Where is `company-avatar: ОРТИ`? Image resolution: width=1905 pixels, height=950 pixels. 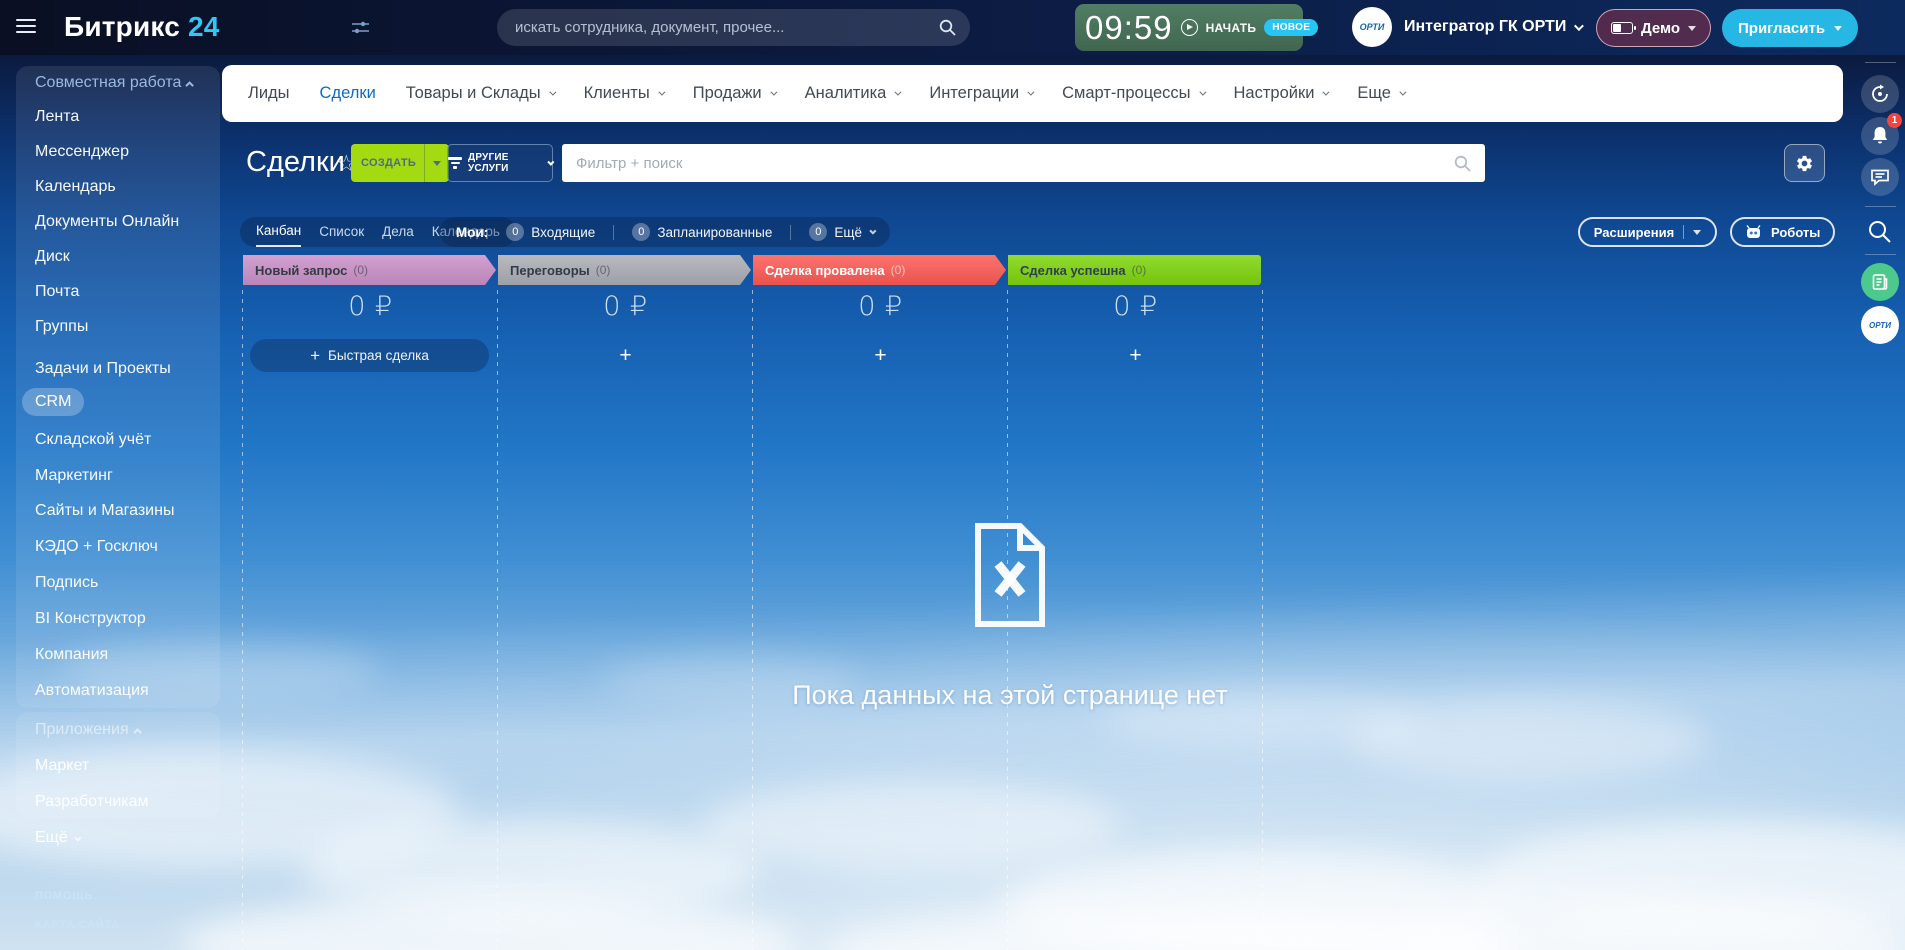 company-avatar: ОРТИ is located at coordinates (1372, 27).